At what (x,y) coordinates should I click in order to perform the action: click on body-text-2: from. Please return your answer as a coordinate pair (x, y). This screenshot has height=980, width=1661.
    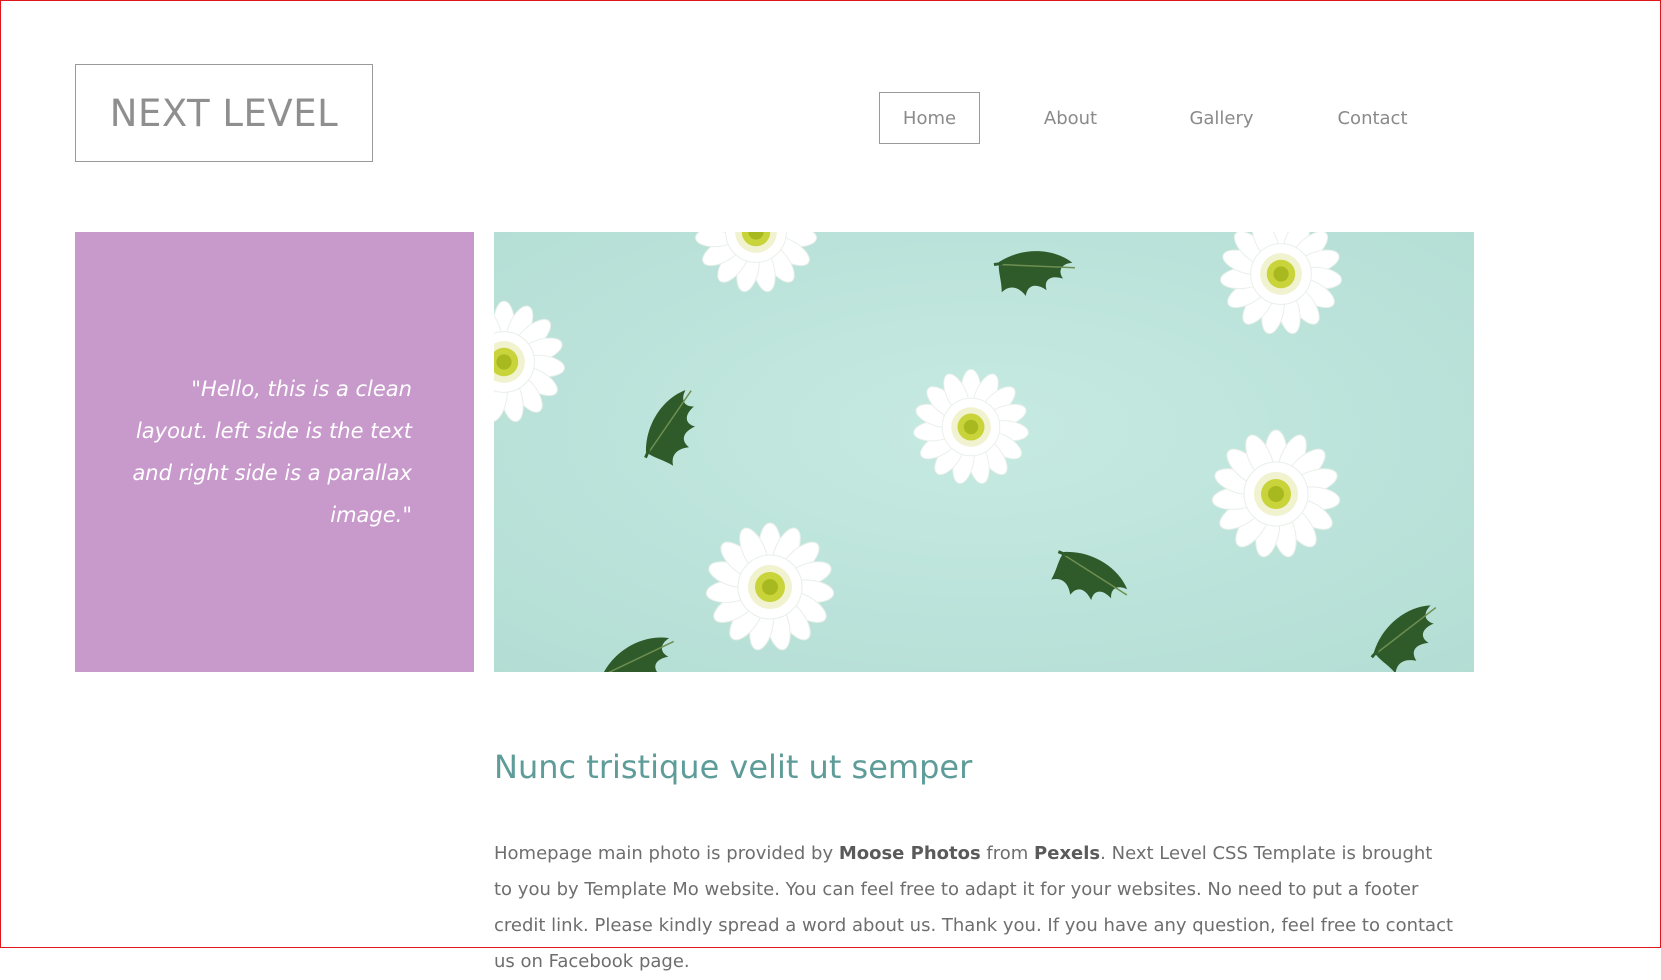
    Looking at the image, I should click on (1007, 853).